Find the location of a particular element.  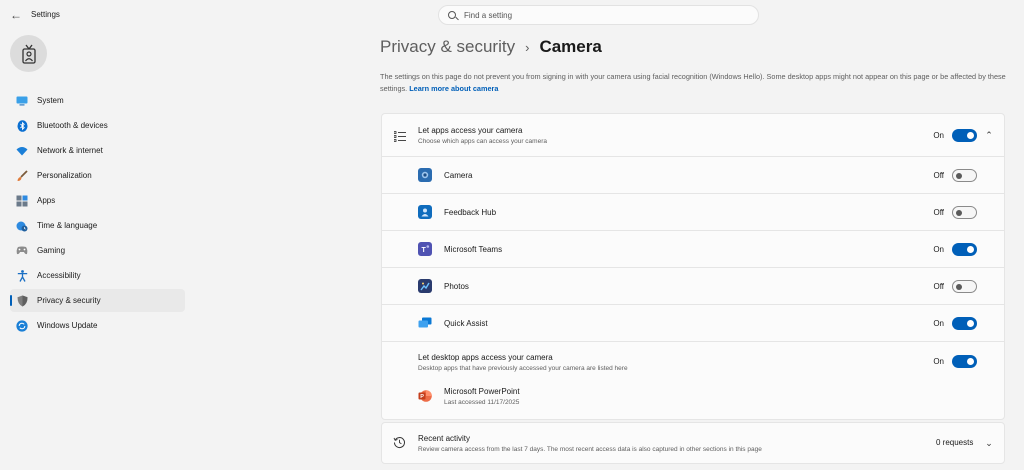

photos-icon is located at coordinates (425, 286).